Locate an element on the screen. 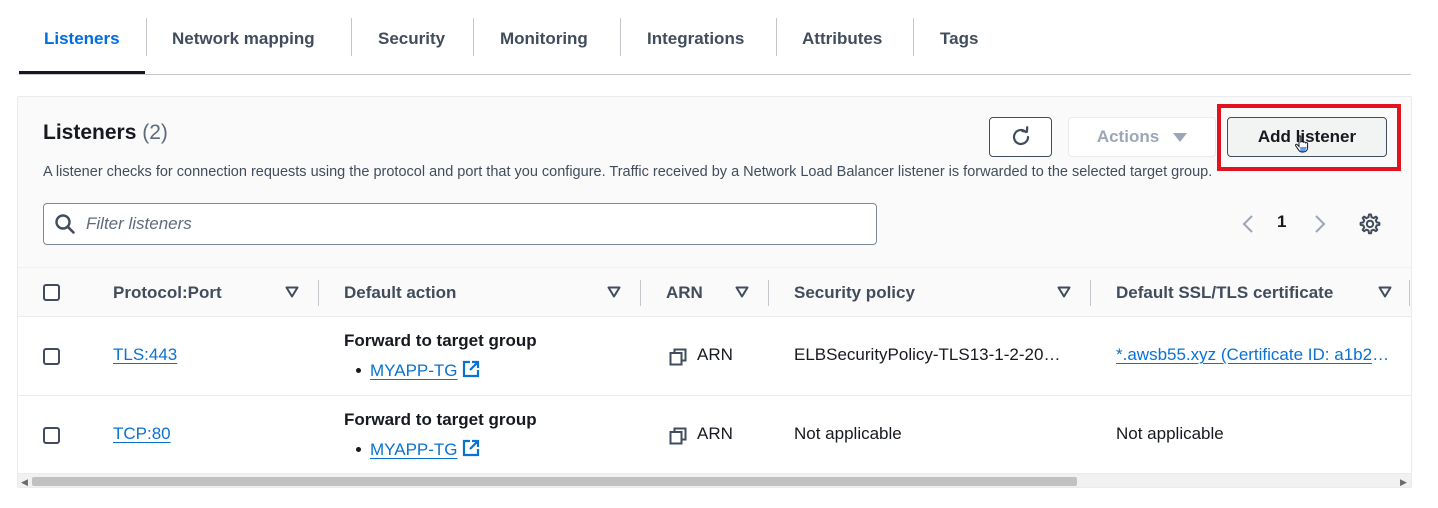  column-header-default-ssl-tls-certificate: Default SSL/TLS certificate is located at coordinates (1224, 293).